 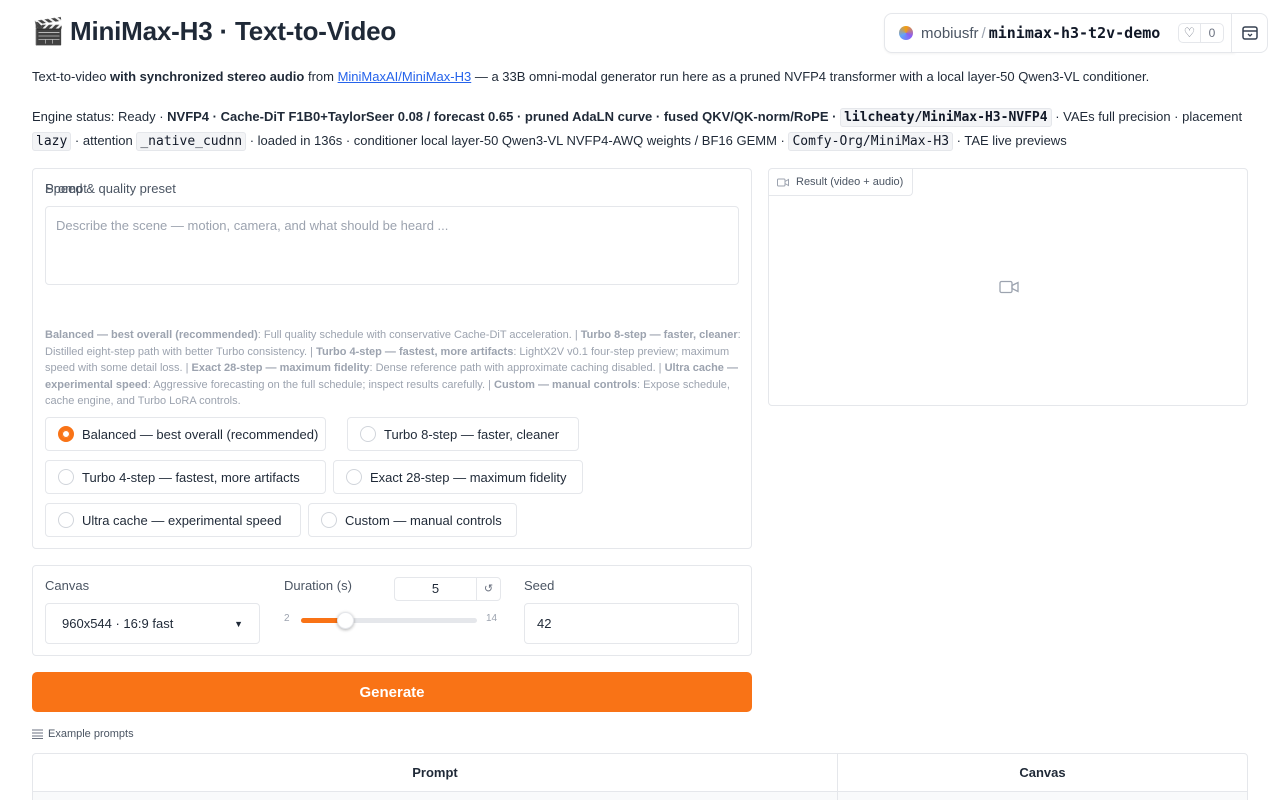 I want to click on space-menu-button, so click(x=1249, y=33).